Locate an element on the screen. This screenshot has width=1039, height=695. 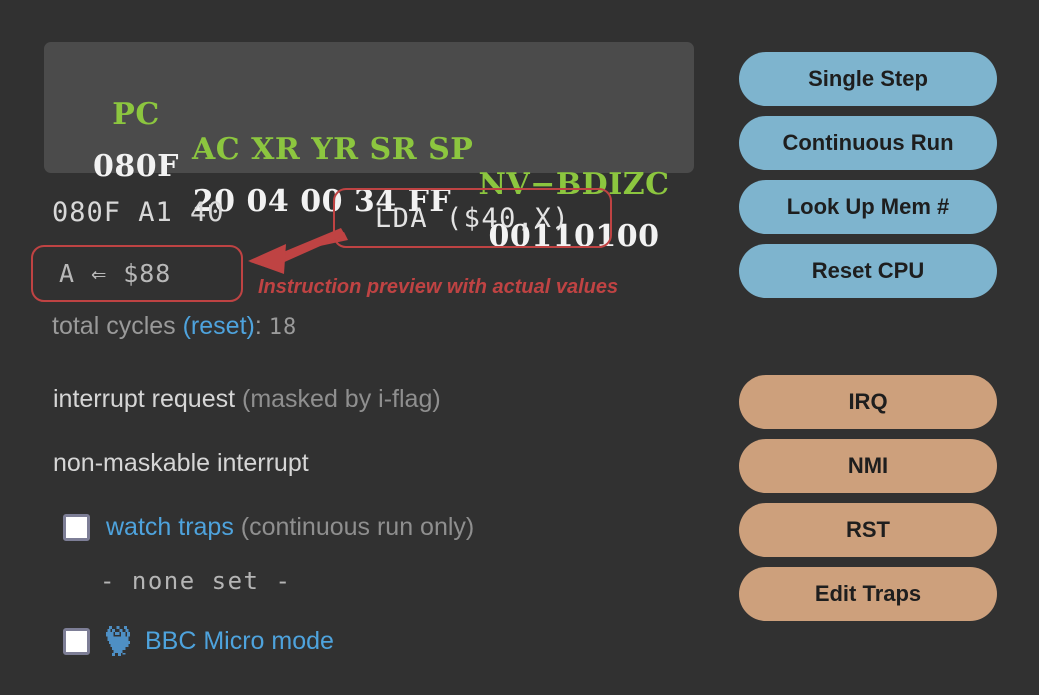
mnemonic-callout-box: LDA ($40,X) is located at coordinates (472, 218).